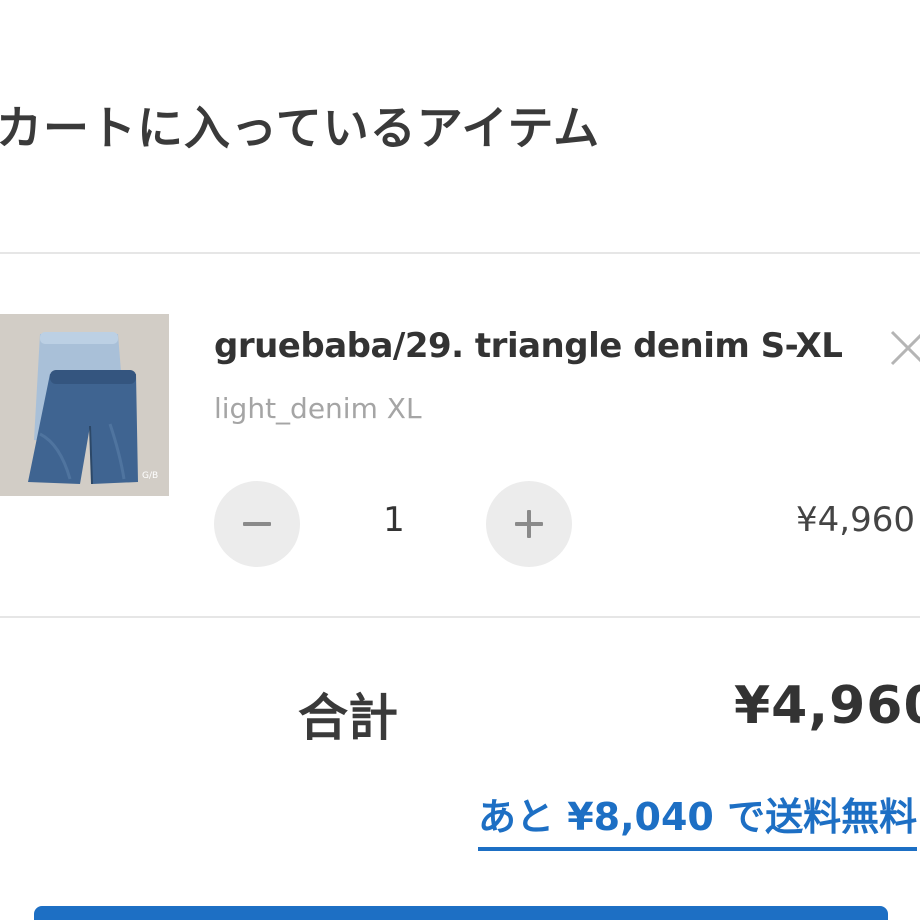 The height and width of the screenshot is (920, 920). Describe the element at coordinates (394, 520) in the screenshot. I see `quantity-value: 1` at that location.